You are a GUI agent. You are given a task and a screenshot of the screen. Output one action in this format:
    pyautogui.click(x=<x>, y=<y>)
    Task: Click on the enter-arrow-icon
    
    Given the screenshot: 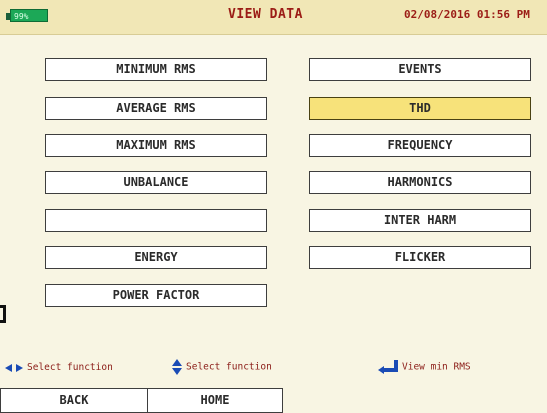 What is the action you would take?
    pyautogui.click(x=388, y=367)
    